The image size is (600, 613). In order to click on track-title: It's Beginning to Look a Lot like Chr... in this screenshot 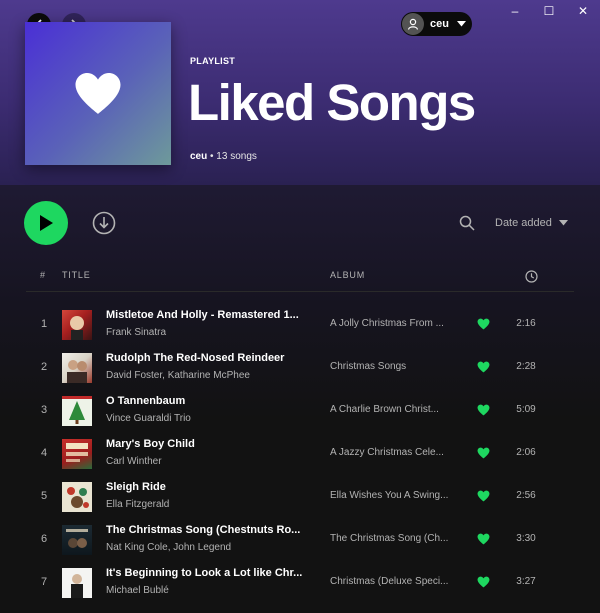, I will do `click(211, 573)`.